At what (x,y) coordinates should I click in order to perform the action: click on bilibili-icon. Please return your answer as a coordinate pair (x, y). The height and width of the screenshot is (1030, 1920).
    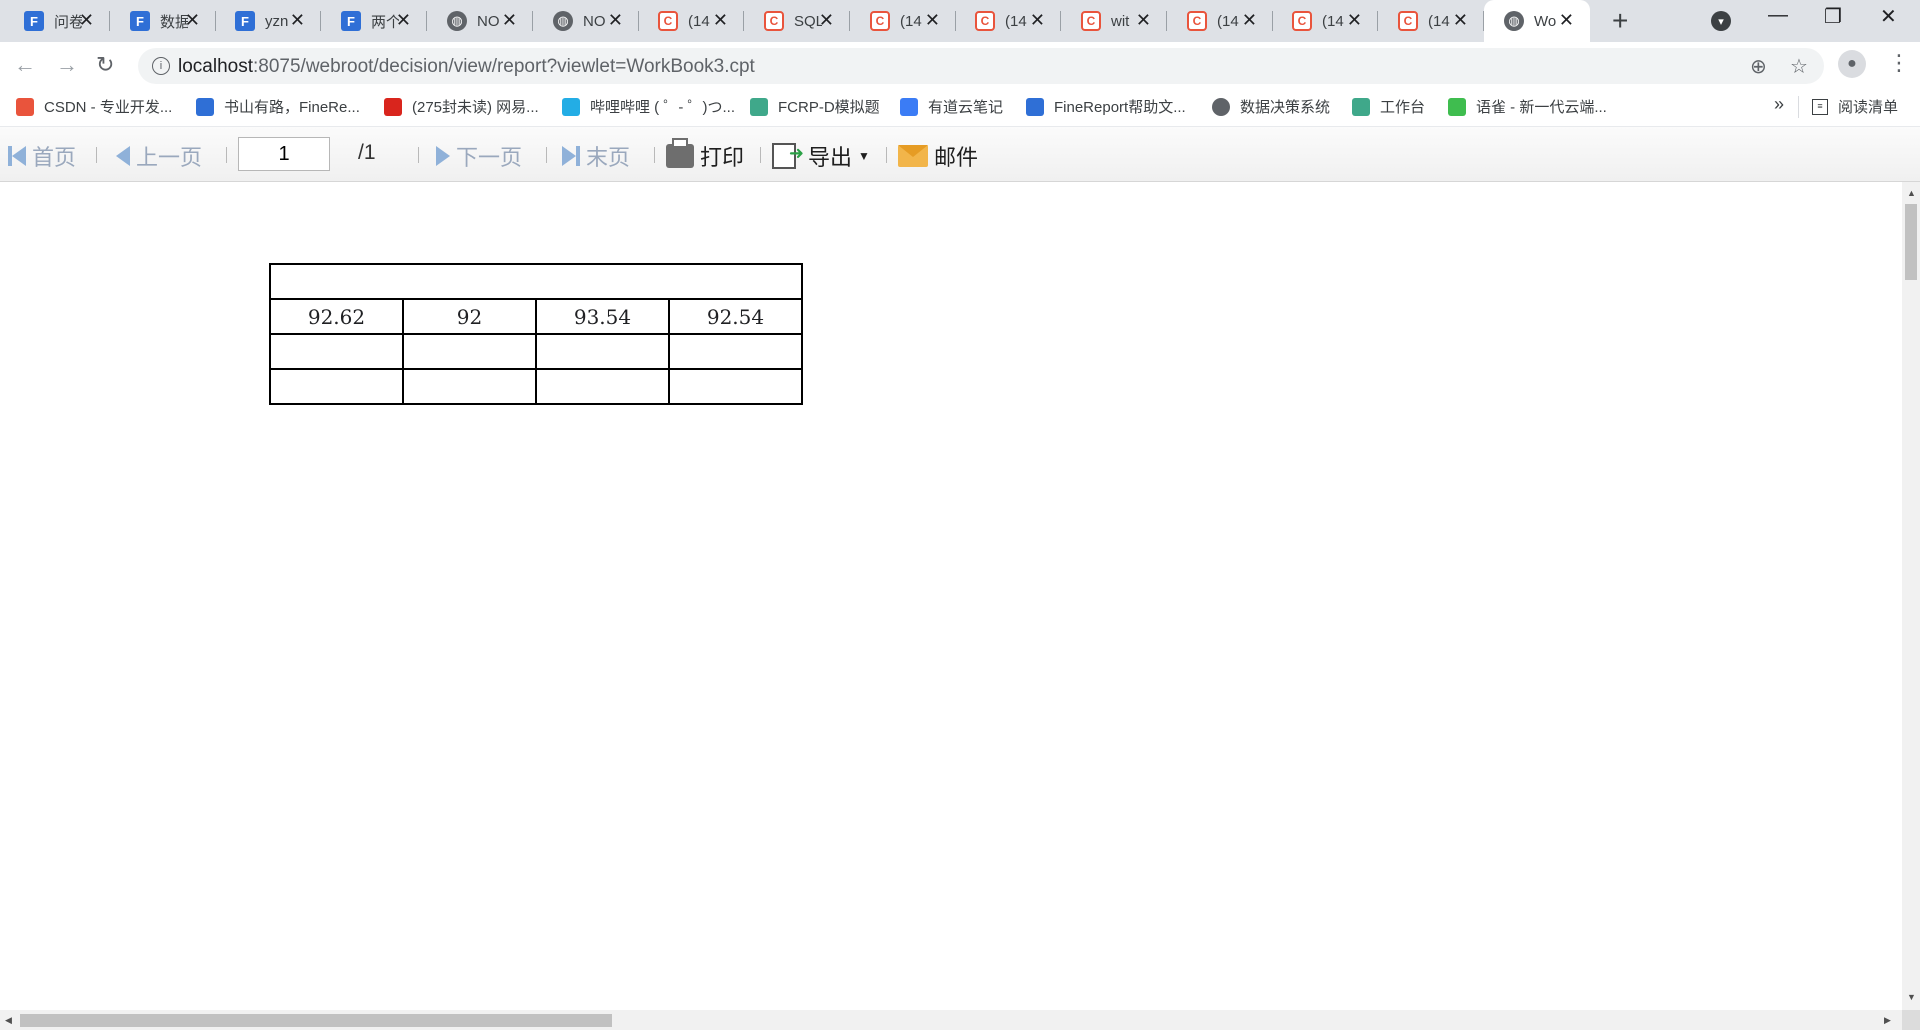
    Looking at the image, I should click on (571, 106).